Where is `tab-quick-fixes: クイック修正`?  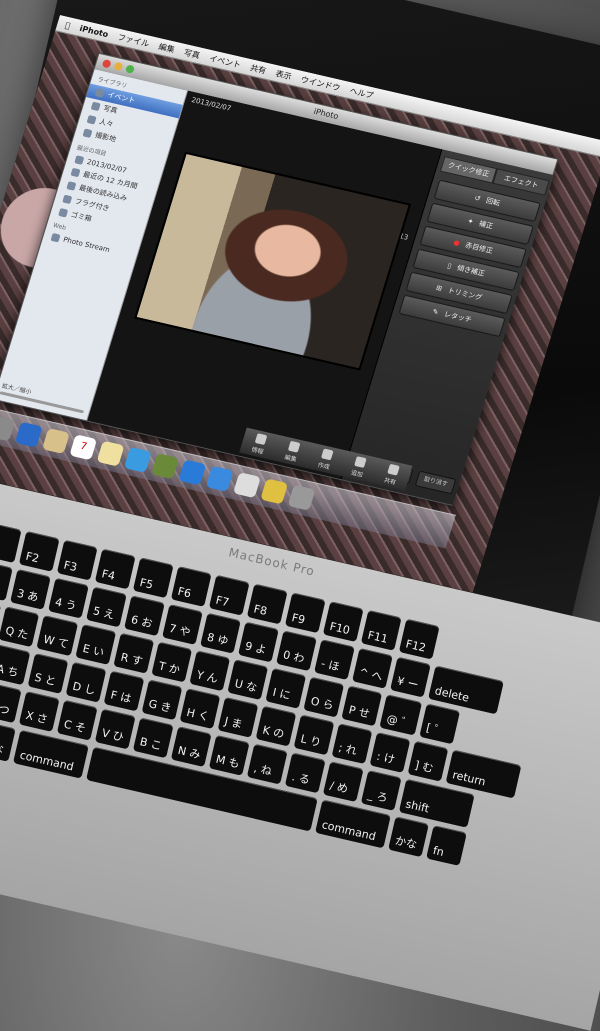 tab-quick-fixes: クイック修正 is located at coordinates (468, 170).